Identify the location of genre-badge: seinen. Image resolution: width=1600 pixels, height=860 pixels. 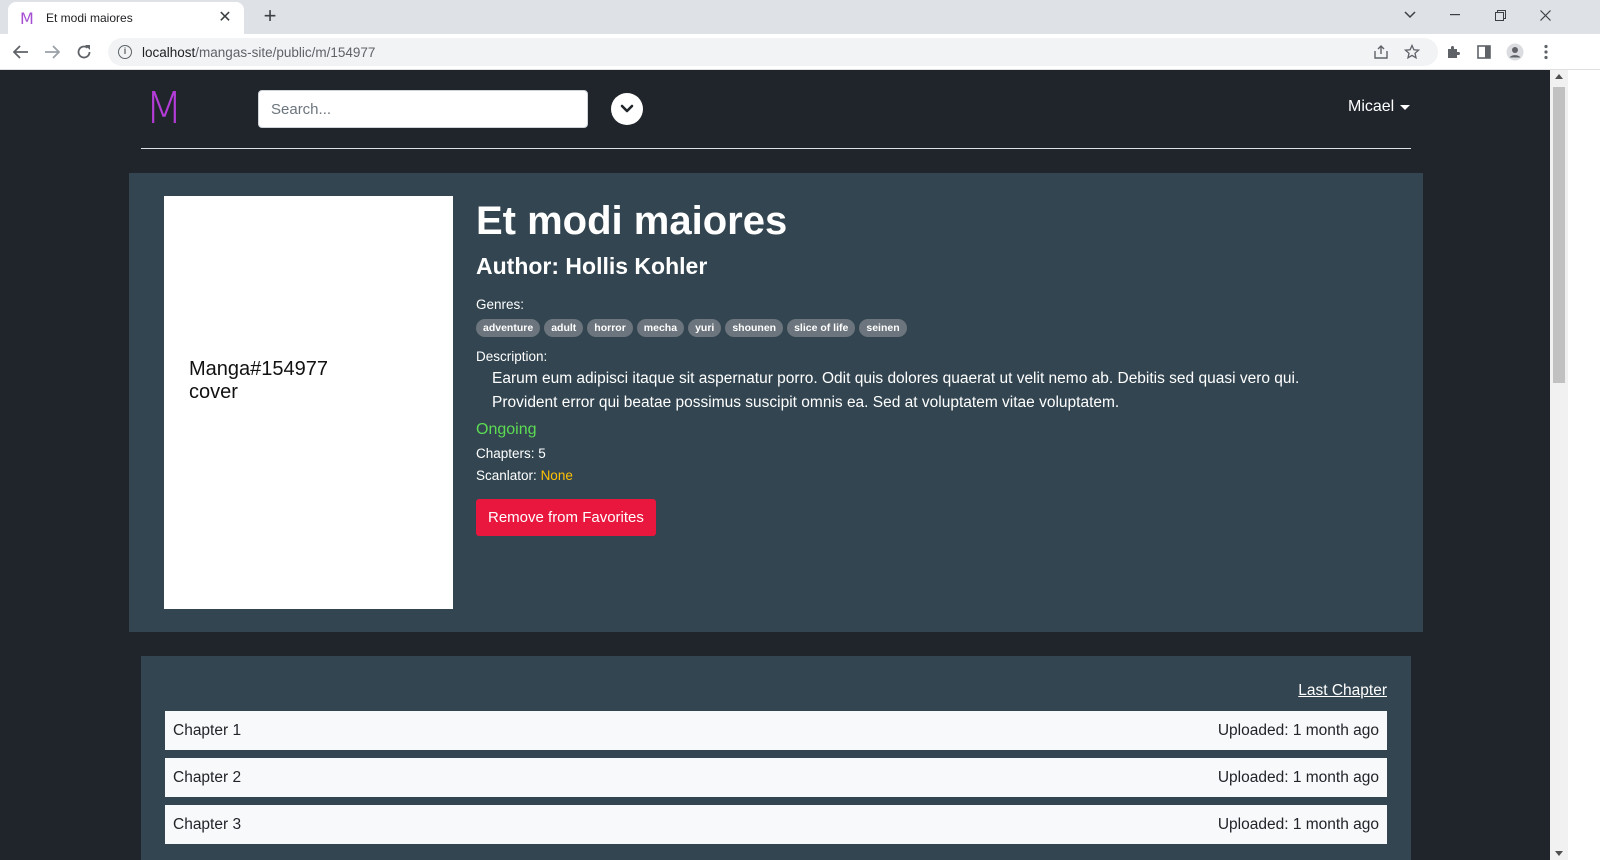
(883, 328).